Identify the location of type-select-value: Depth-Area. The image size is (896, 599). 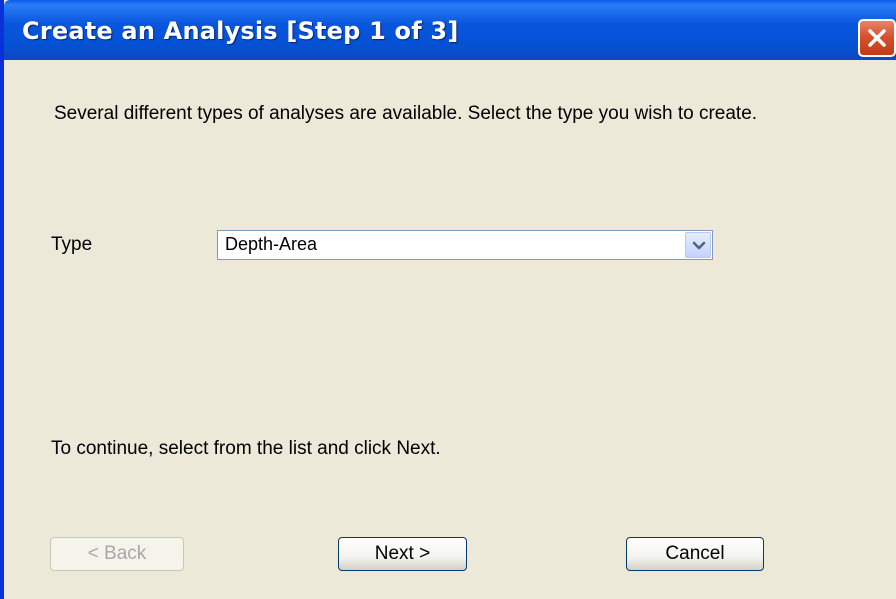
(271, 244).